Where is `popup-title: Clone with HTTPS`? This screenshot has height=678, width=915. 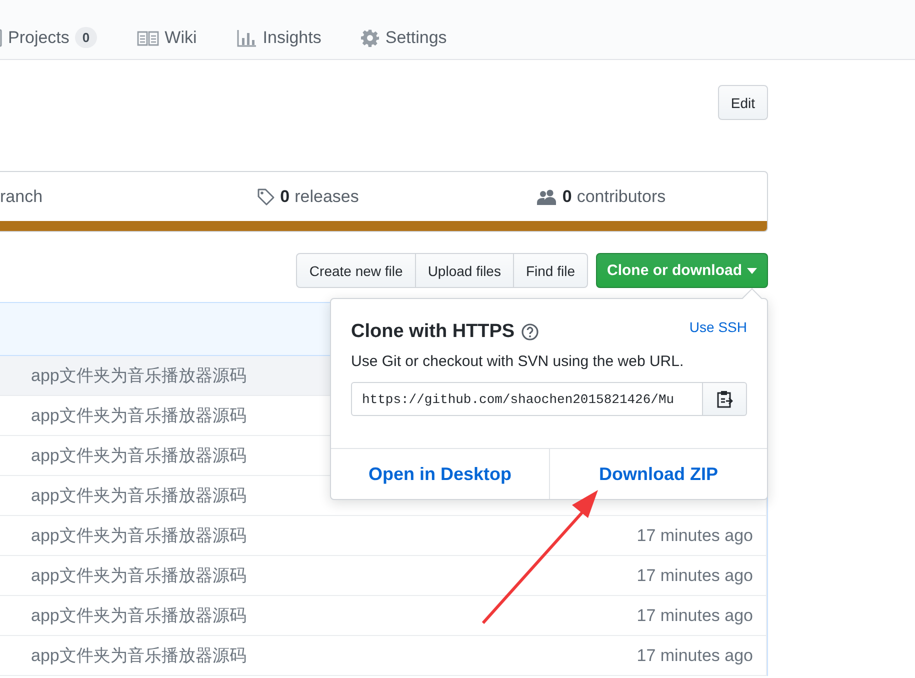 popup-title: Clone with HTTPS is located at coordinates (433, 332).